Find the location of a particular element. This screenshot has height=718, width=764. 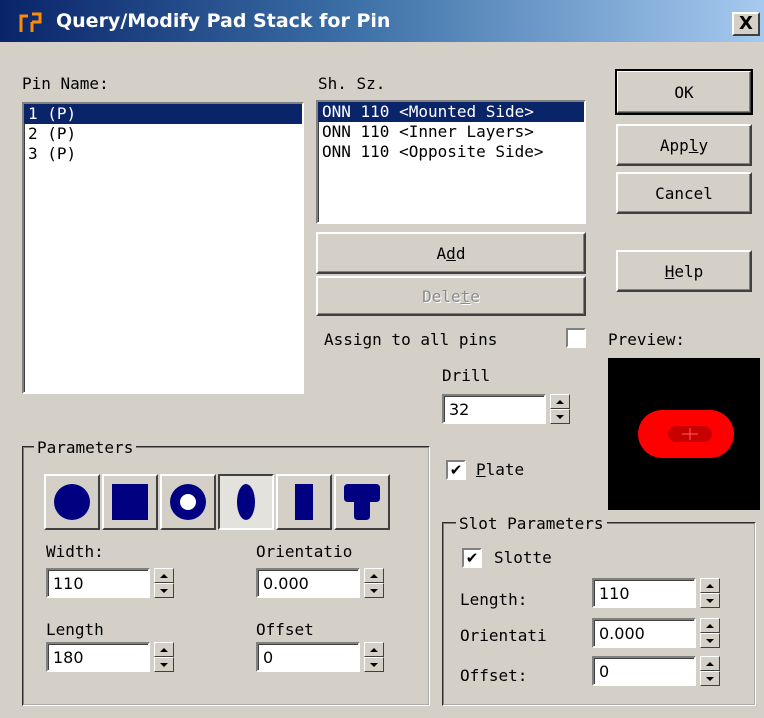

length-spinner is located at coordinates (164, 657).